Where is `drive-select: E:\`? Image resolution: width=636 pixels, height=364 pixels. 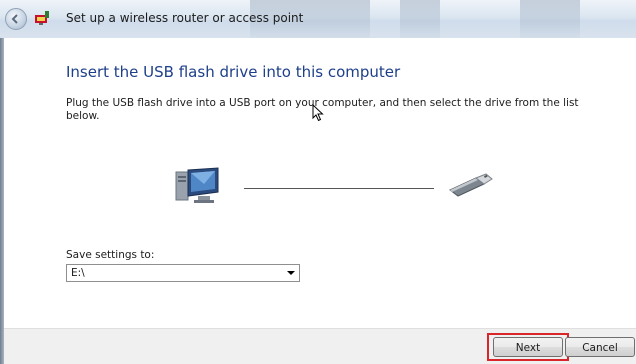
drive-select: E:\ is located at coordinates (183, 273).